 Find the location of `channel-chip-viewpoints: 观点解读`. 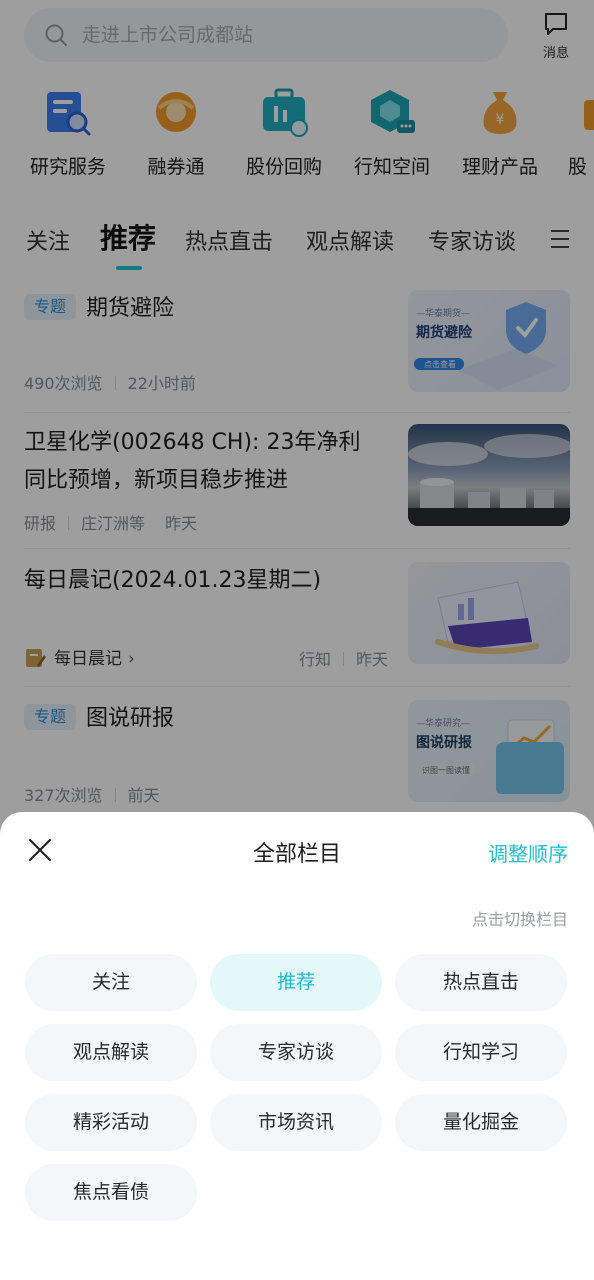

channel-chip-viewpoints: 观点解读 is located at coordinates (111, 1052).